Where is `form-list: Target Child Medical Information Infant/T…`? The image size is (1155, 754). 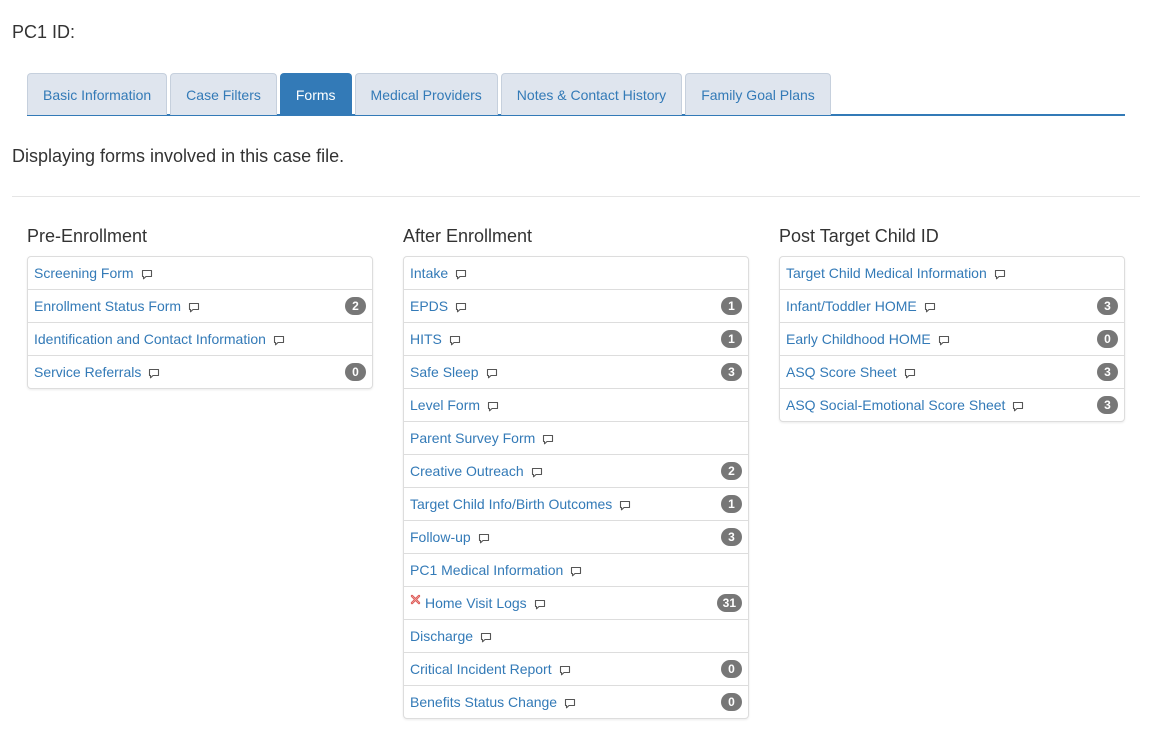 form-list: Target Child Medical Information Infant/T… is located at coordinates (952, 339).